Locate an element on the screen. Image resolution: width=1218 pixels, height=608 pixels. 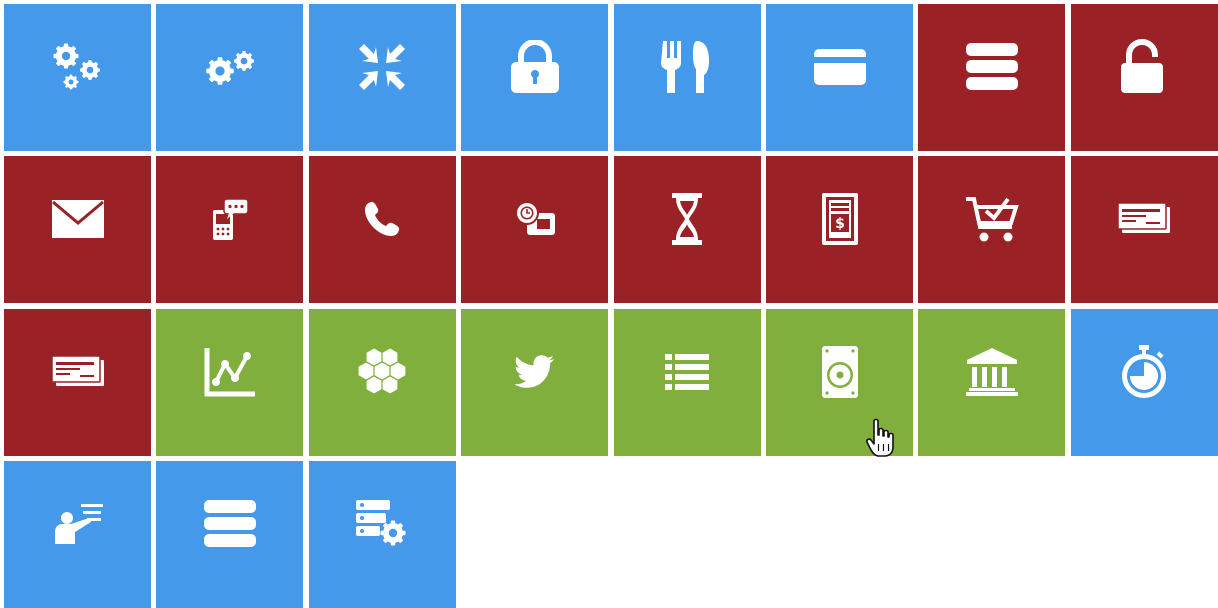
tile-credit-cards: Credit Cards is located at coordinates (839, 77).